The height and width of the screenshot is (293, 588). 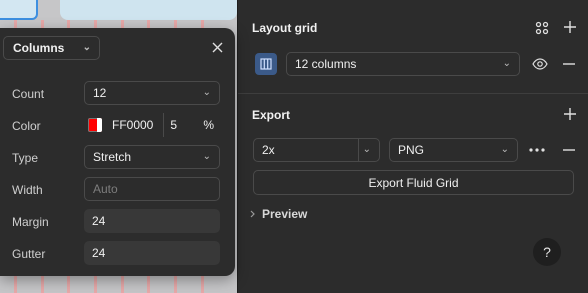 What do you see at coordinates (326, 64) in the screenshot?
I see `layout-grid-select-value: 12 columns` at bounding box center [326, 64].